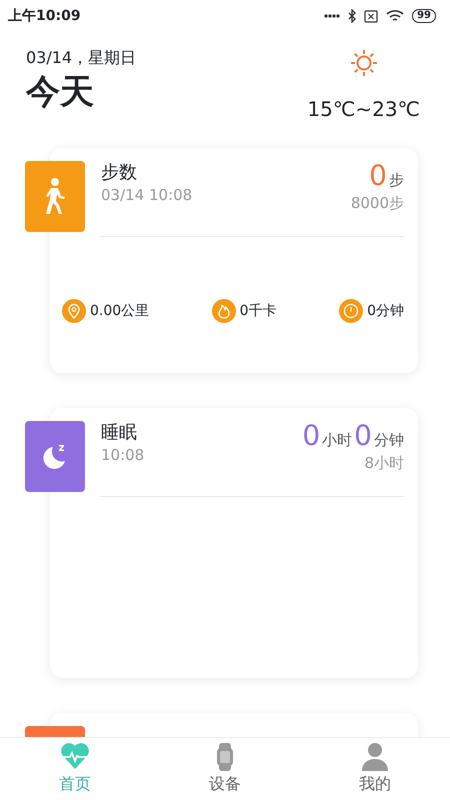  What do you see at coordinates (225, 769) in the screenshot?
I see `device-tab: 设备` at bounding box center [225, 769].